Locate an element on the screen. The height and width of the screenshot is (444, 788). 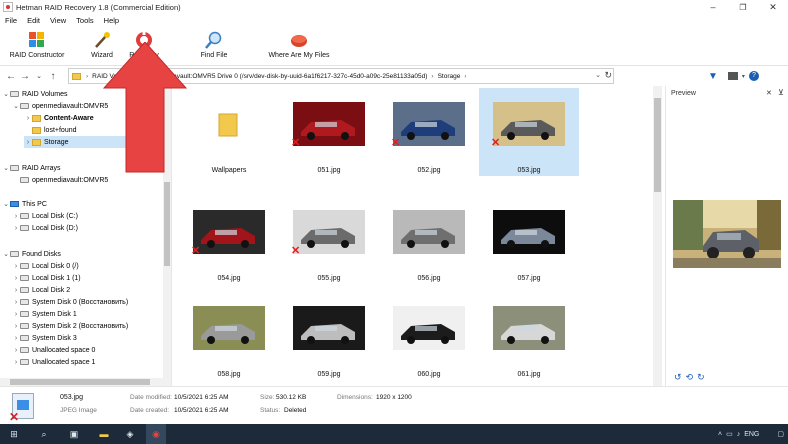
tree-sd2: › System Disk 2 (Восстановить) is located at coordinates (91, 326).